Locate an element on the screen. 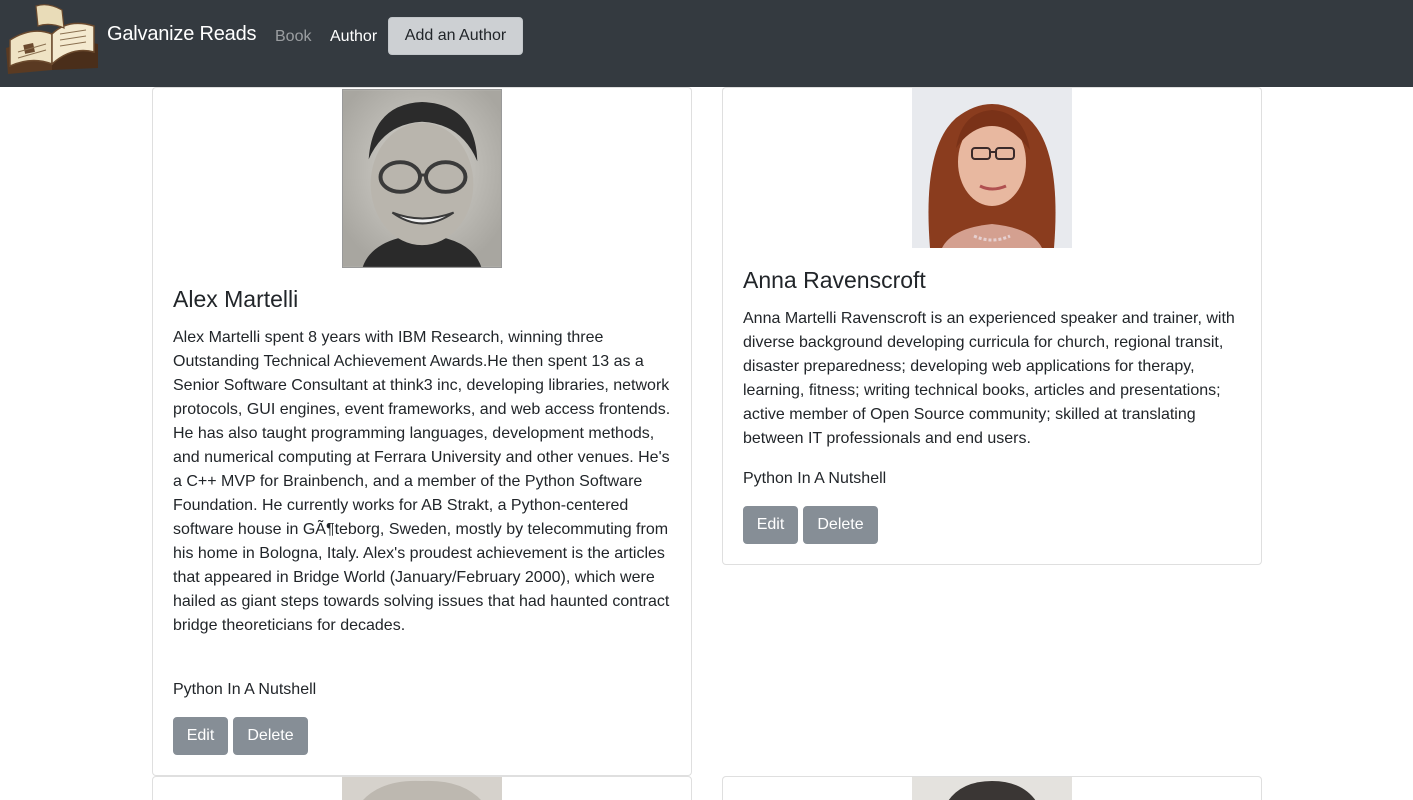 The image size is (1413, 800). brand-title: Galvanize Reads is located at coordinates (182, 34).